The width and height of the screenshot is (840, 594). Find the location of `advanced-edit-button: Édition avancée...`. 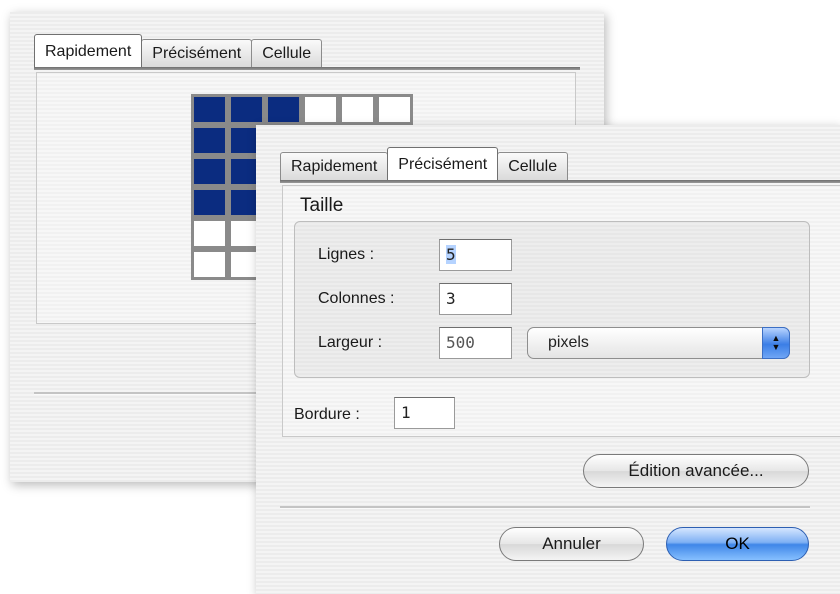

advanced-edit-button: Édition avancée... is located at coordinates (696, 471).